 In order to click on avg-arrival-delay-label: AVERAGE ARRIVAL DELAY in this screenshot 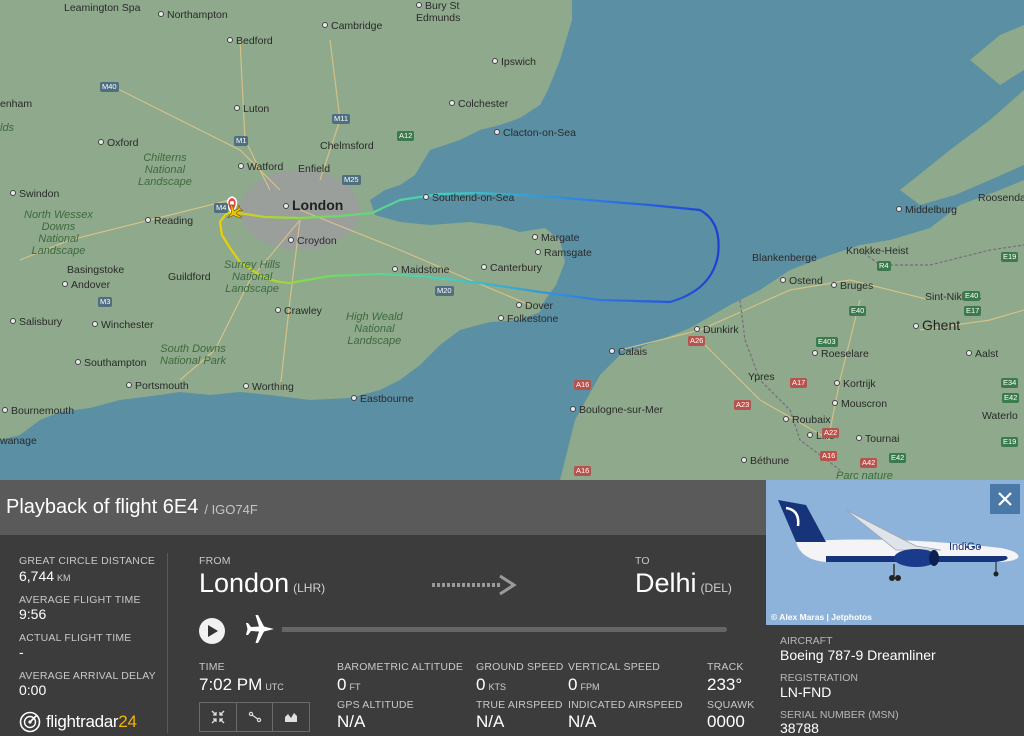, I will do `click(87, 676)`.